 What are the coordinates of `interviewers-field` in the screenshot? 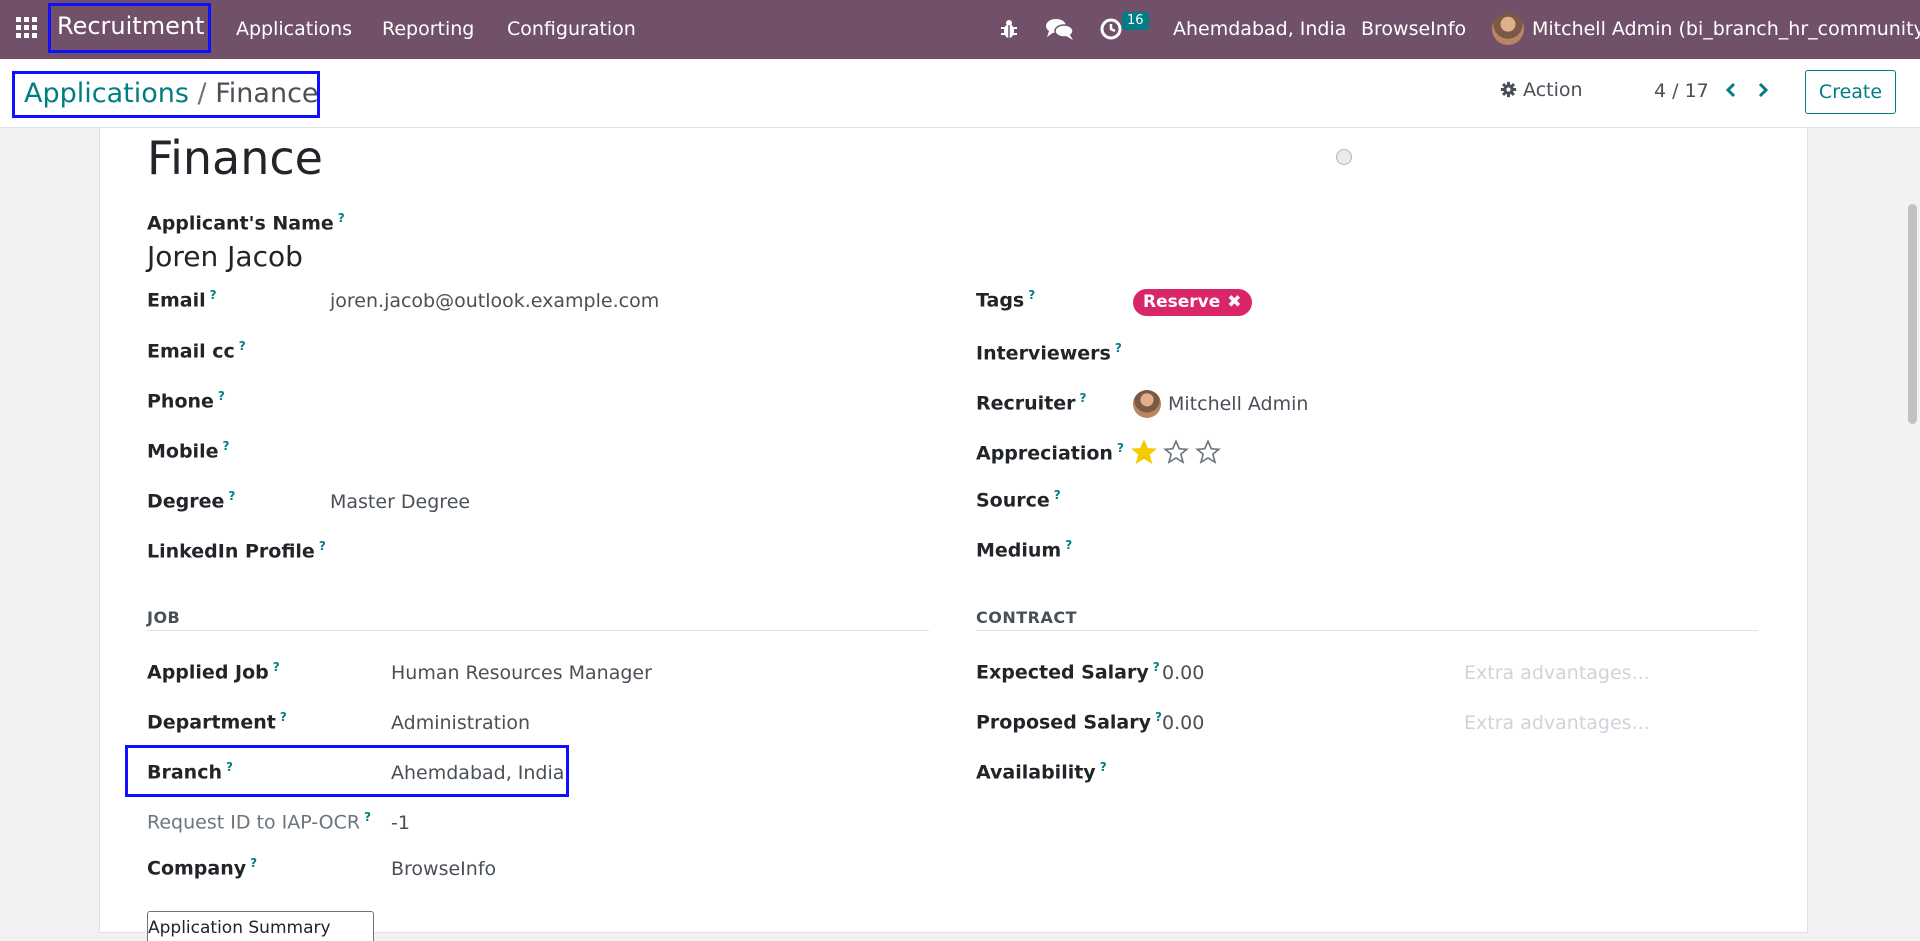 It's located at (1413, 353).